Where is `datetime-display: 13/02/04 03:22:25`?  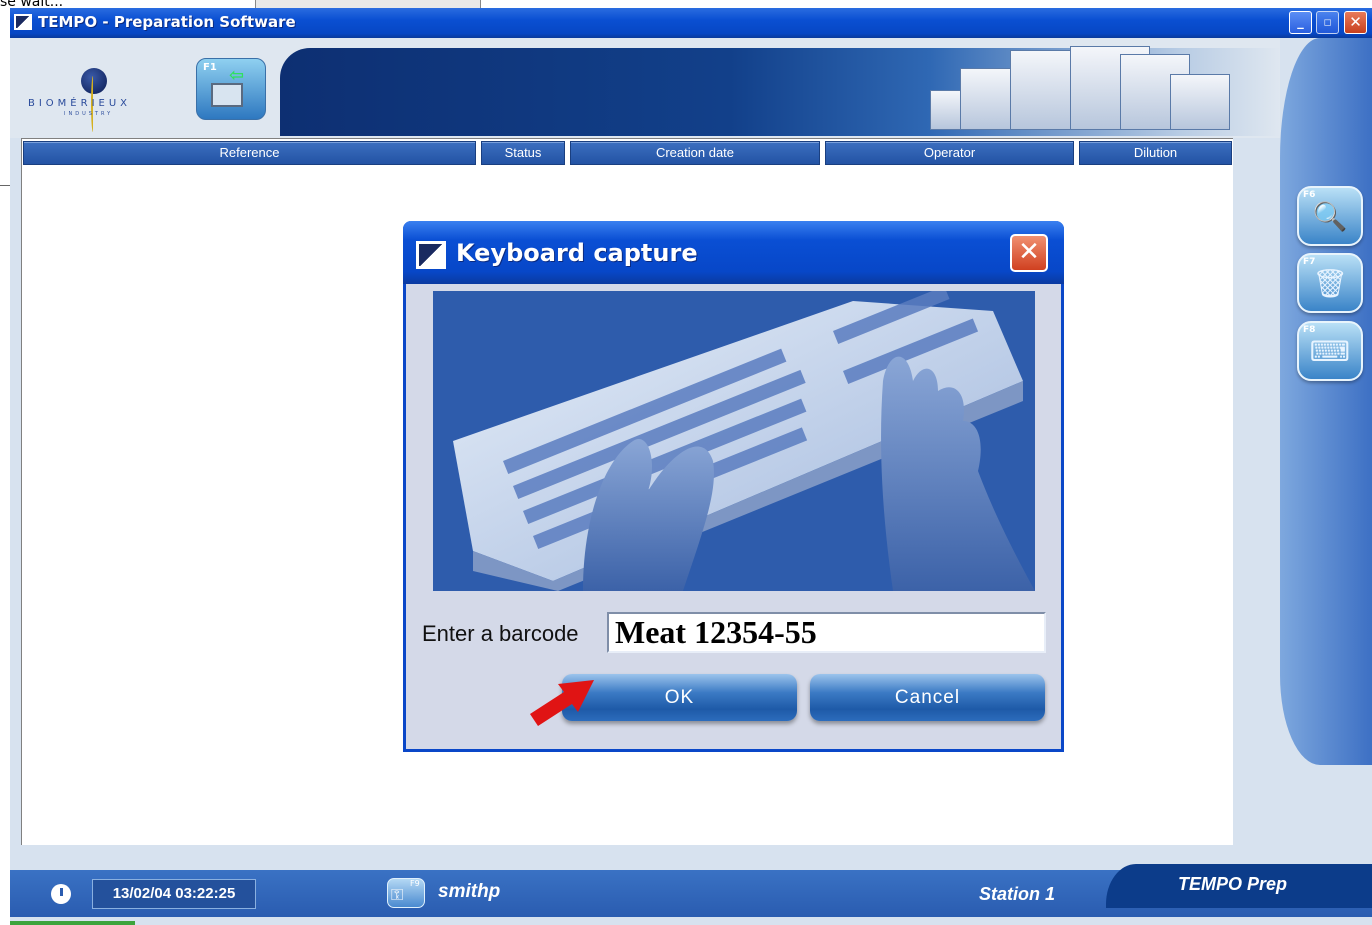 datetime-display: 13/02/04 03:22:25 is located at coordinates (174, 894).